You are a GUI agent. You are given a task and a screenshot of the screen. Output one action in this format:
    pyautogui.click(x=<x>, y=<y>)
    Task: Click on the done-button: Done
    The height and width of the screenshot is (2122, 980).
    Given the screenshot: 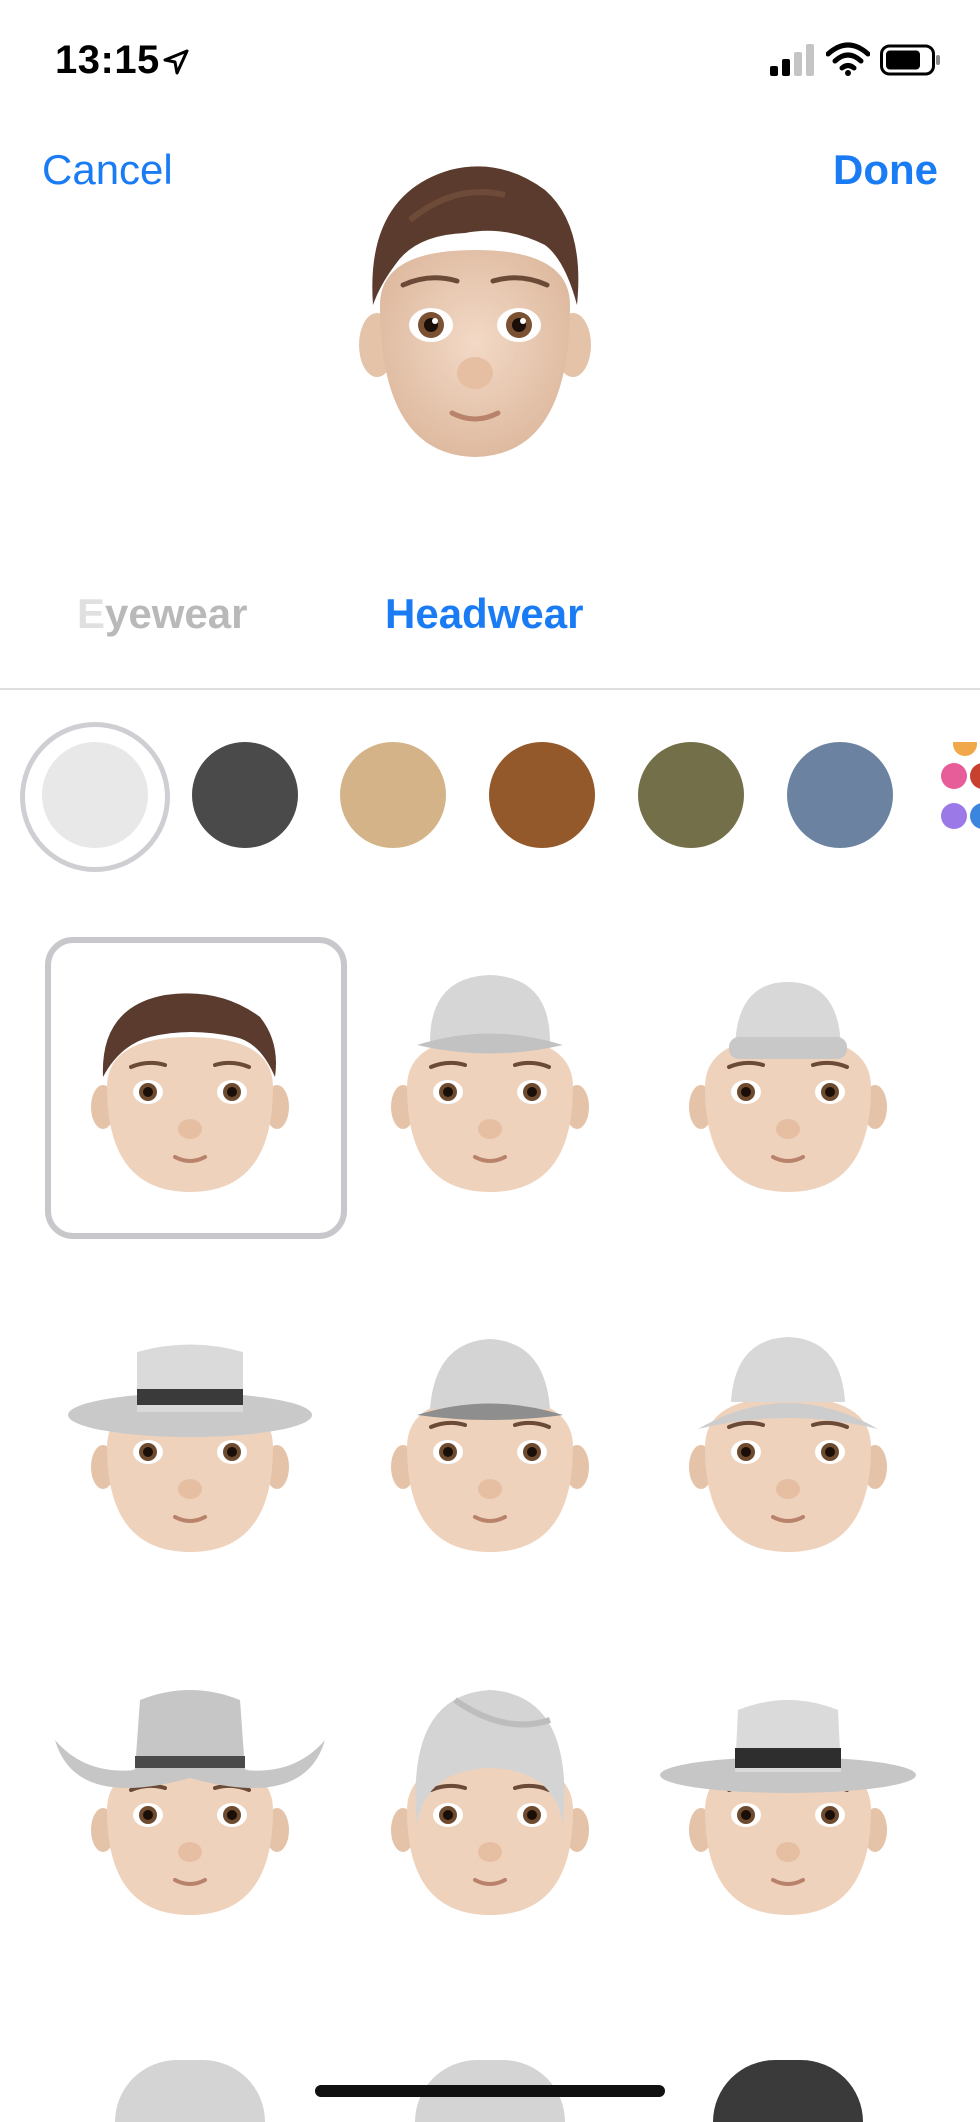 What is the action you would take?
    pyautogui.click(x=885, y=170)
    